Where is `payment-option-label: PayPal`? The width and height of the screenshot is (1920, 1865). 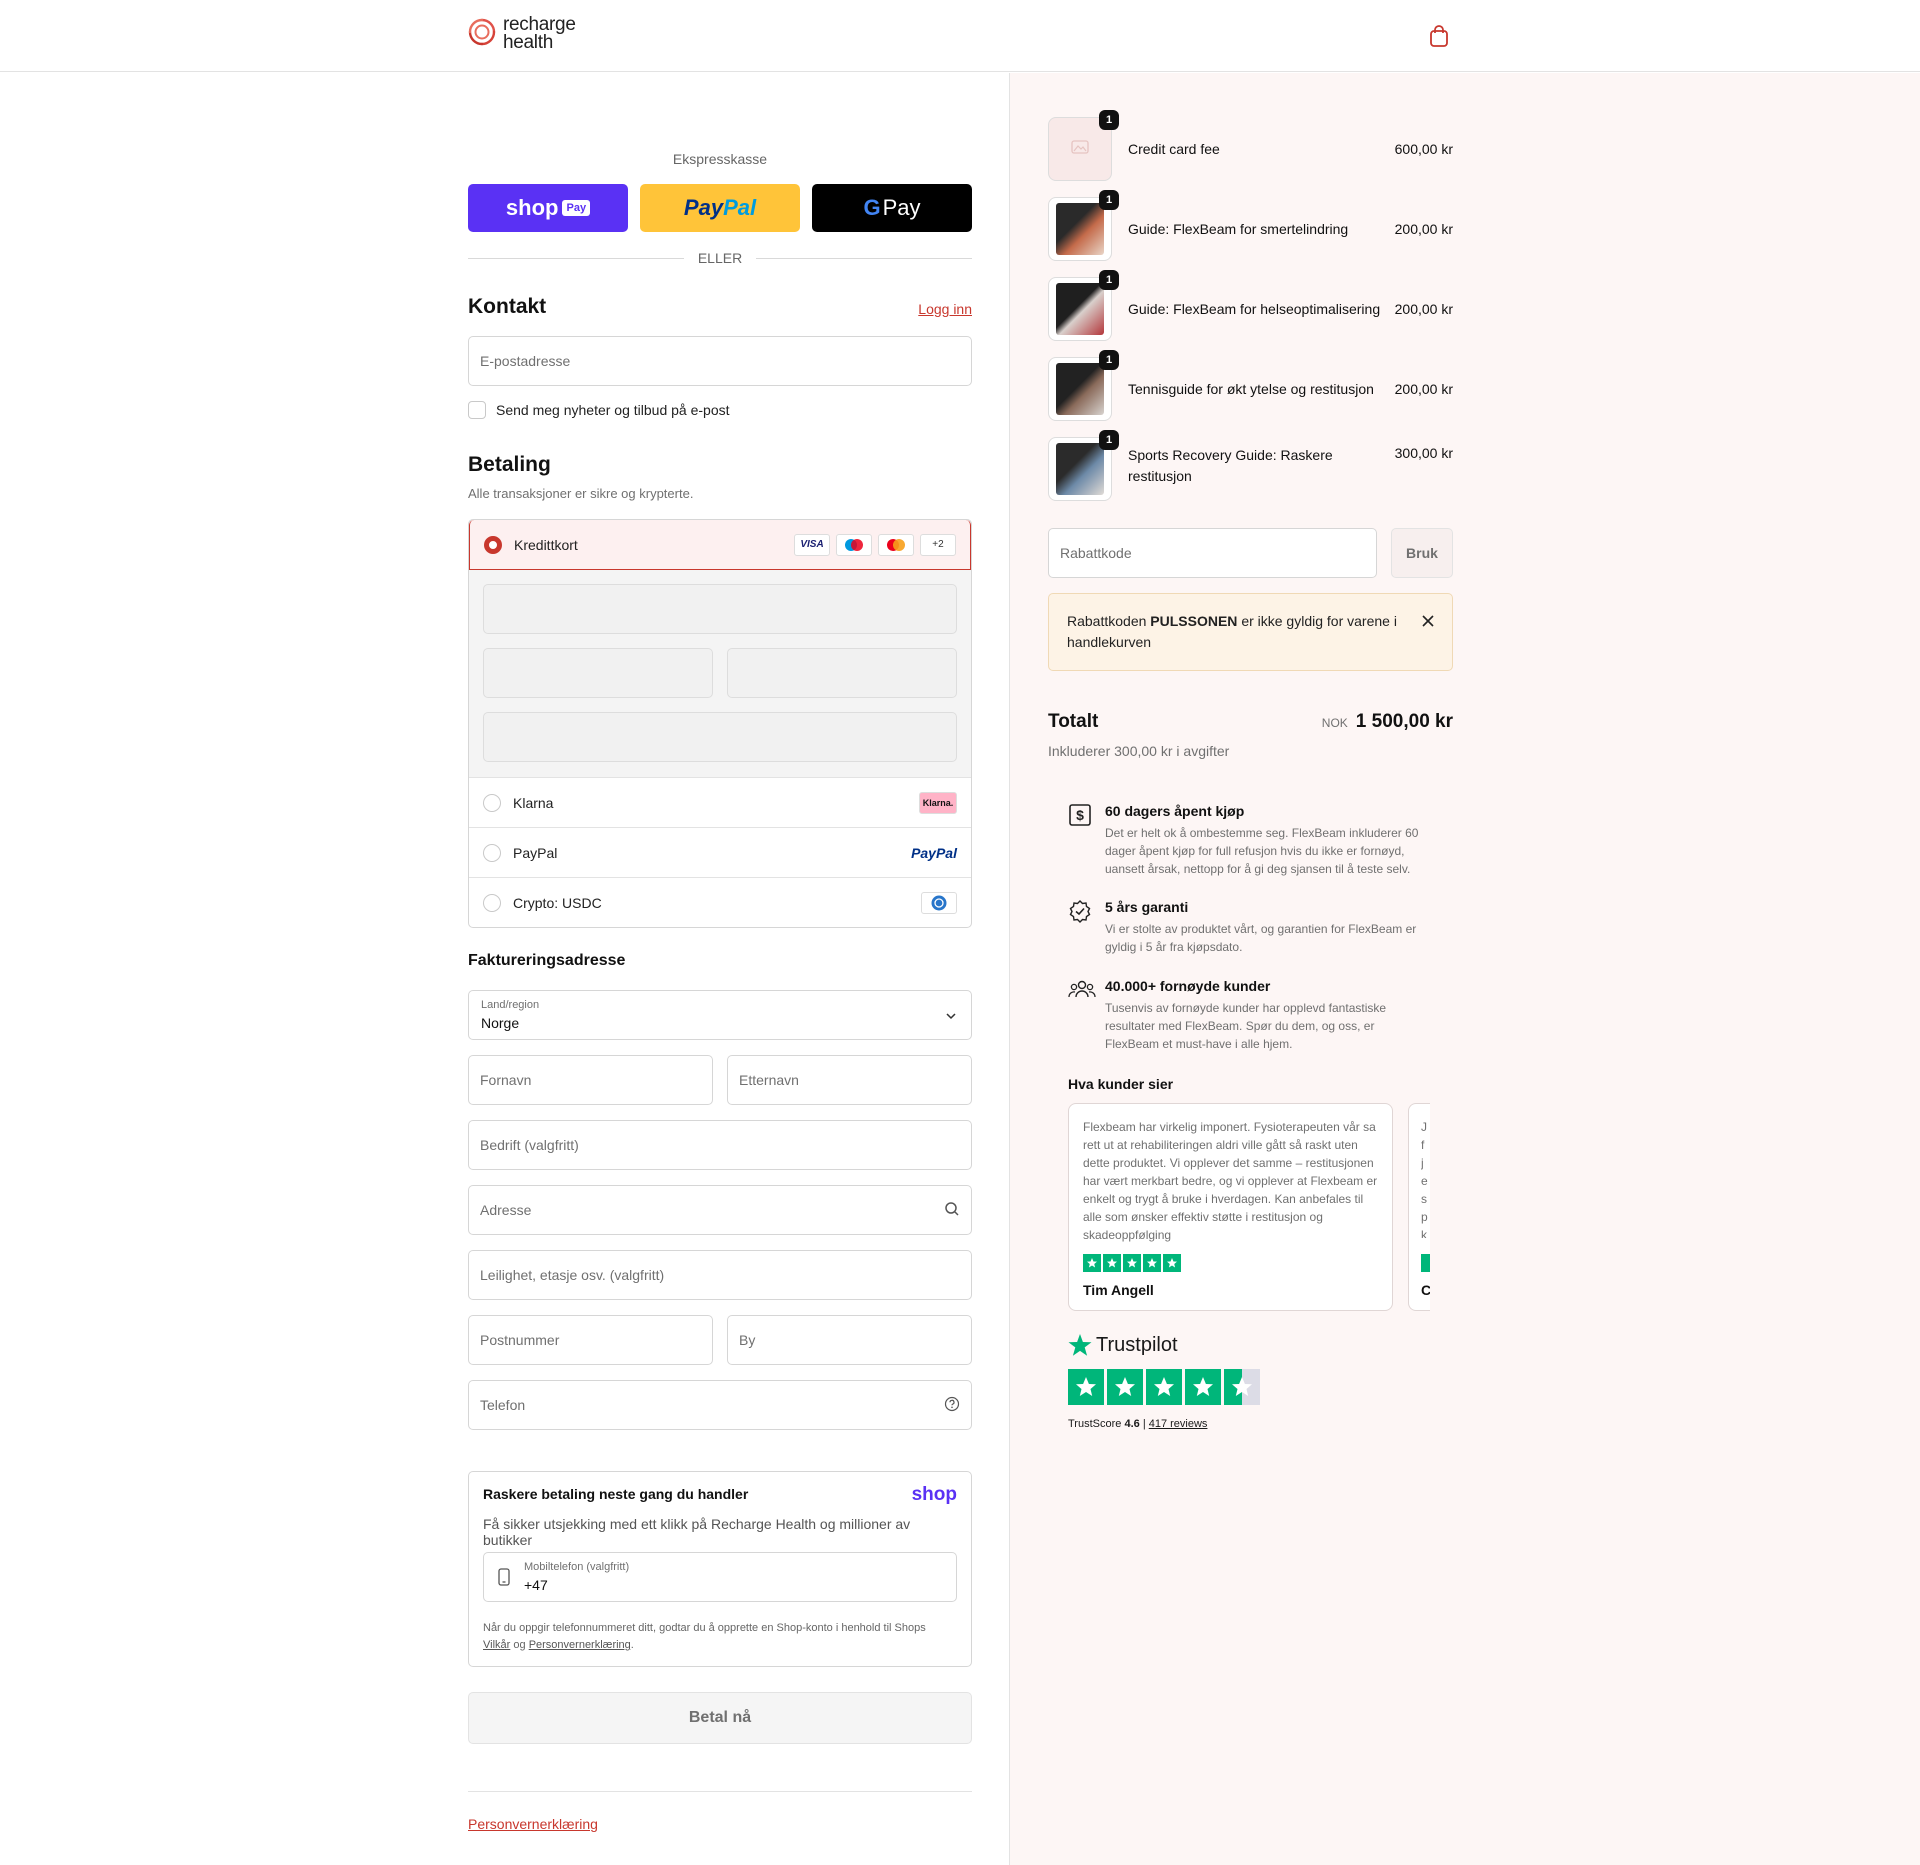 payment-option-label: PayPal is located at coordinates (535, 852).